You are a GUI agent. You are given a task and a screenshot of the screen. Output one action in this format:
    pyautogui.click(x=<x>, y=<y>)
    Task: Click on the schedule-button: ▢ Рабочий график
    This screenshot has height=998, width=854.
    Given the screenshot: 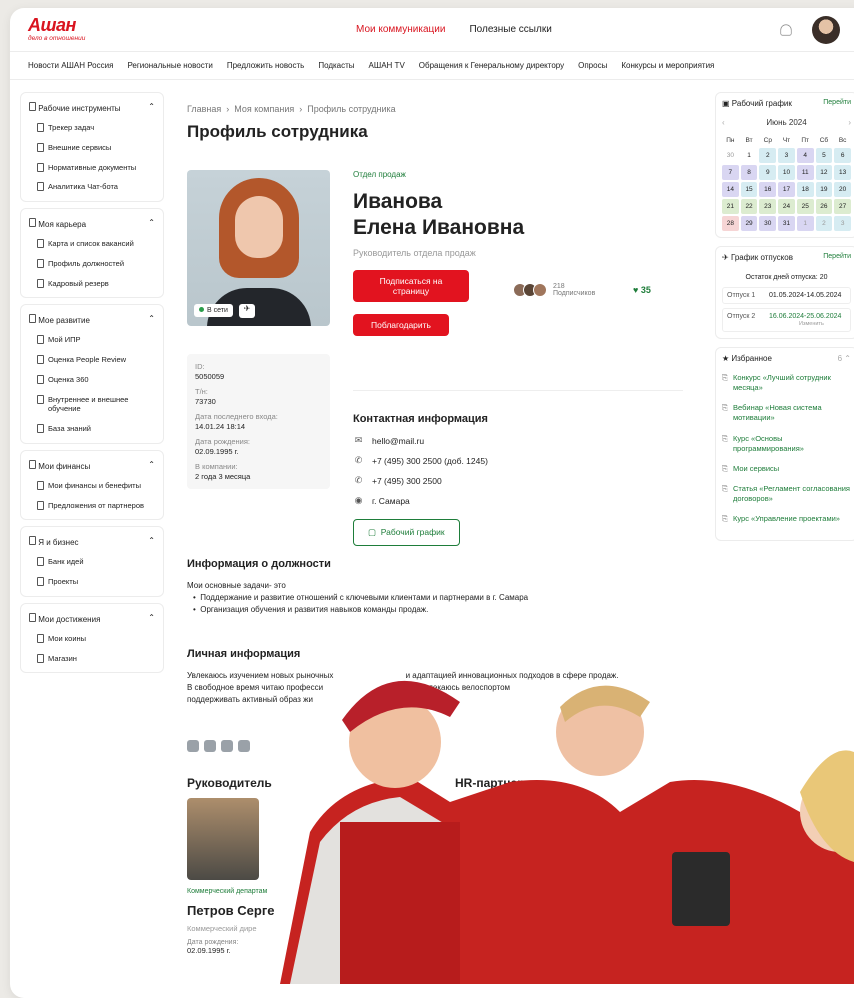 What is the action you would take?
    pyautogui.click(x=406, y=532)
    